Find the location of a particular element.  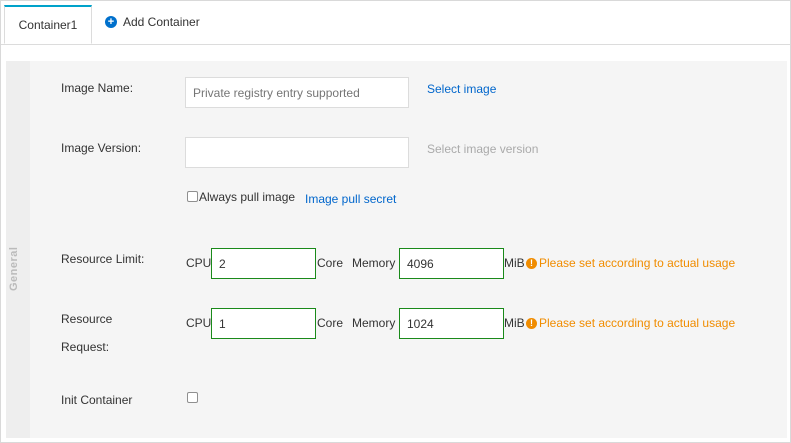

request-cpu-value: 1 is located at coordinates (222, 323).